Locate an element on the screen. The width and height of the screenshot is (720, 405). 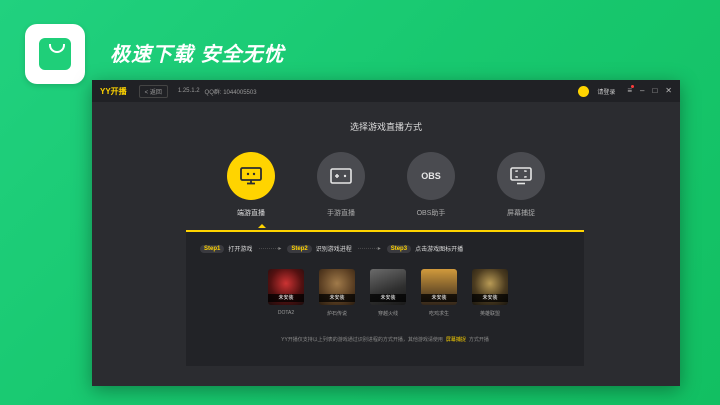
close-icon: ✕ is located at coordinates (668, 91).